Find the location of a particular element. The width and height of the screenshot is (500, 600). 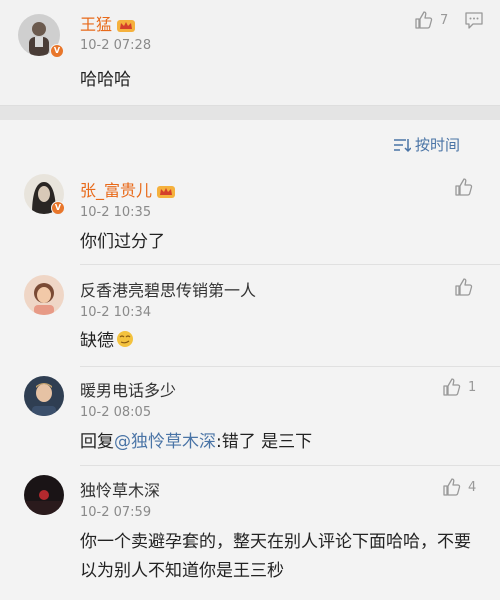

comment-like-button: 4 is located at coordinates (459, 487).